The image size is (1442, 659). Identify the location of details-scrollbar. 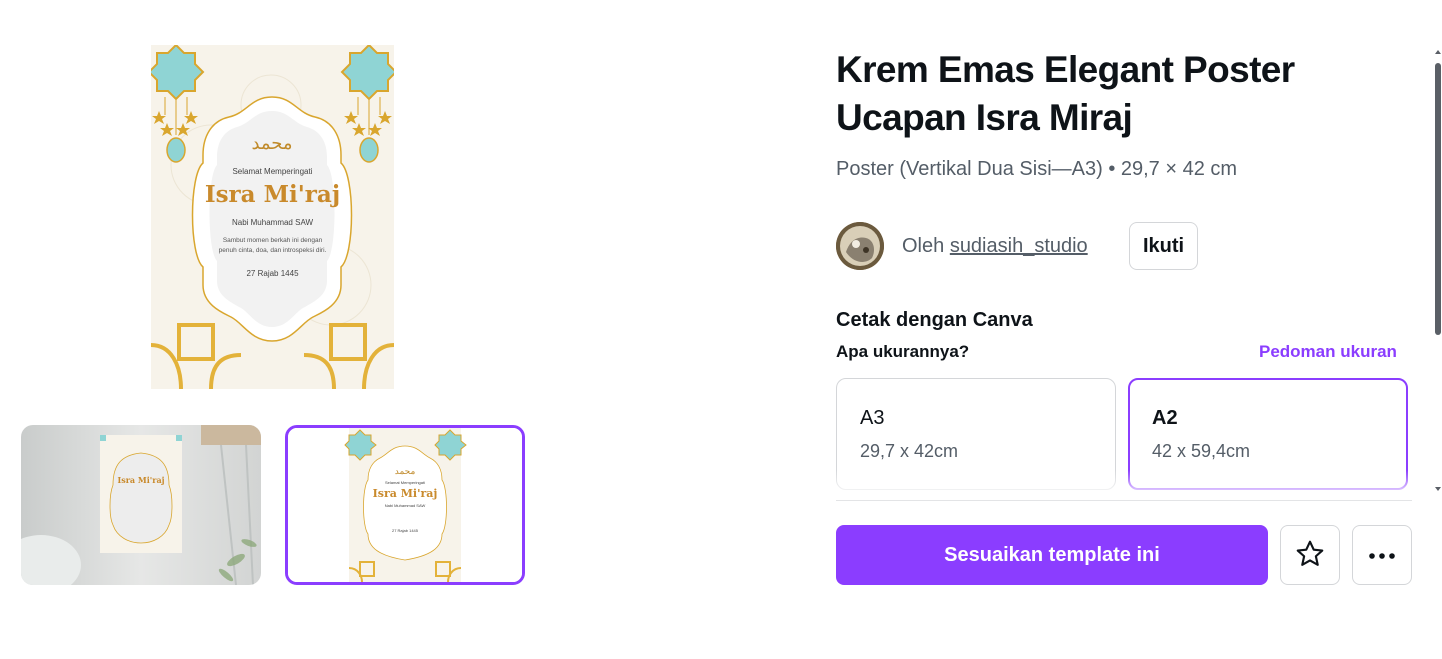
(1438, 270).